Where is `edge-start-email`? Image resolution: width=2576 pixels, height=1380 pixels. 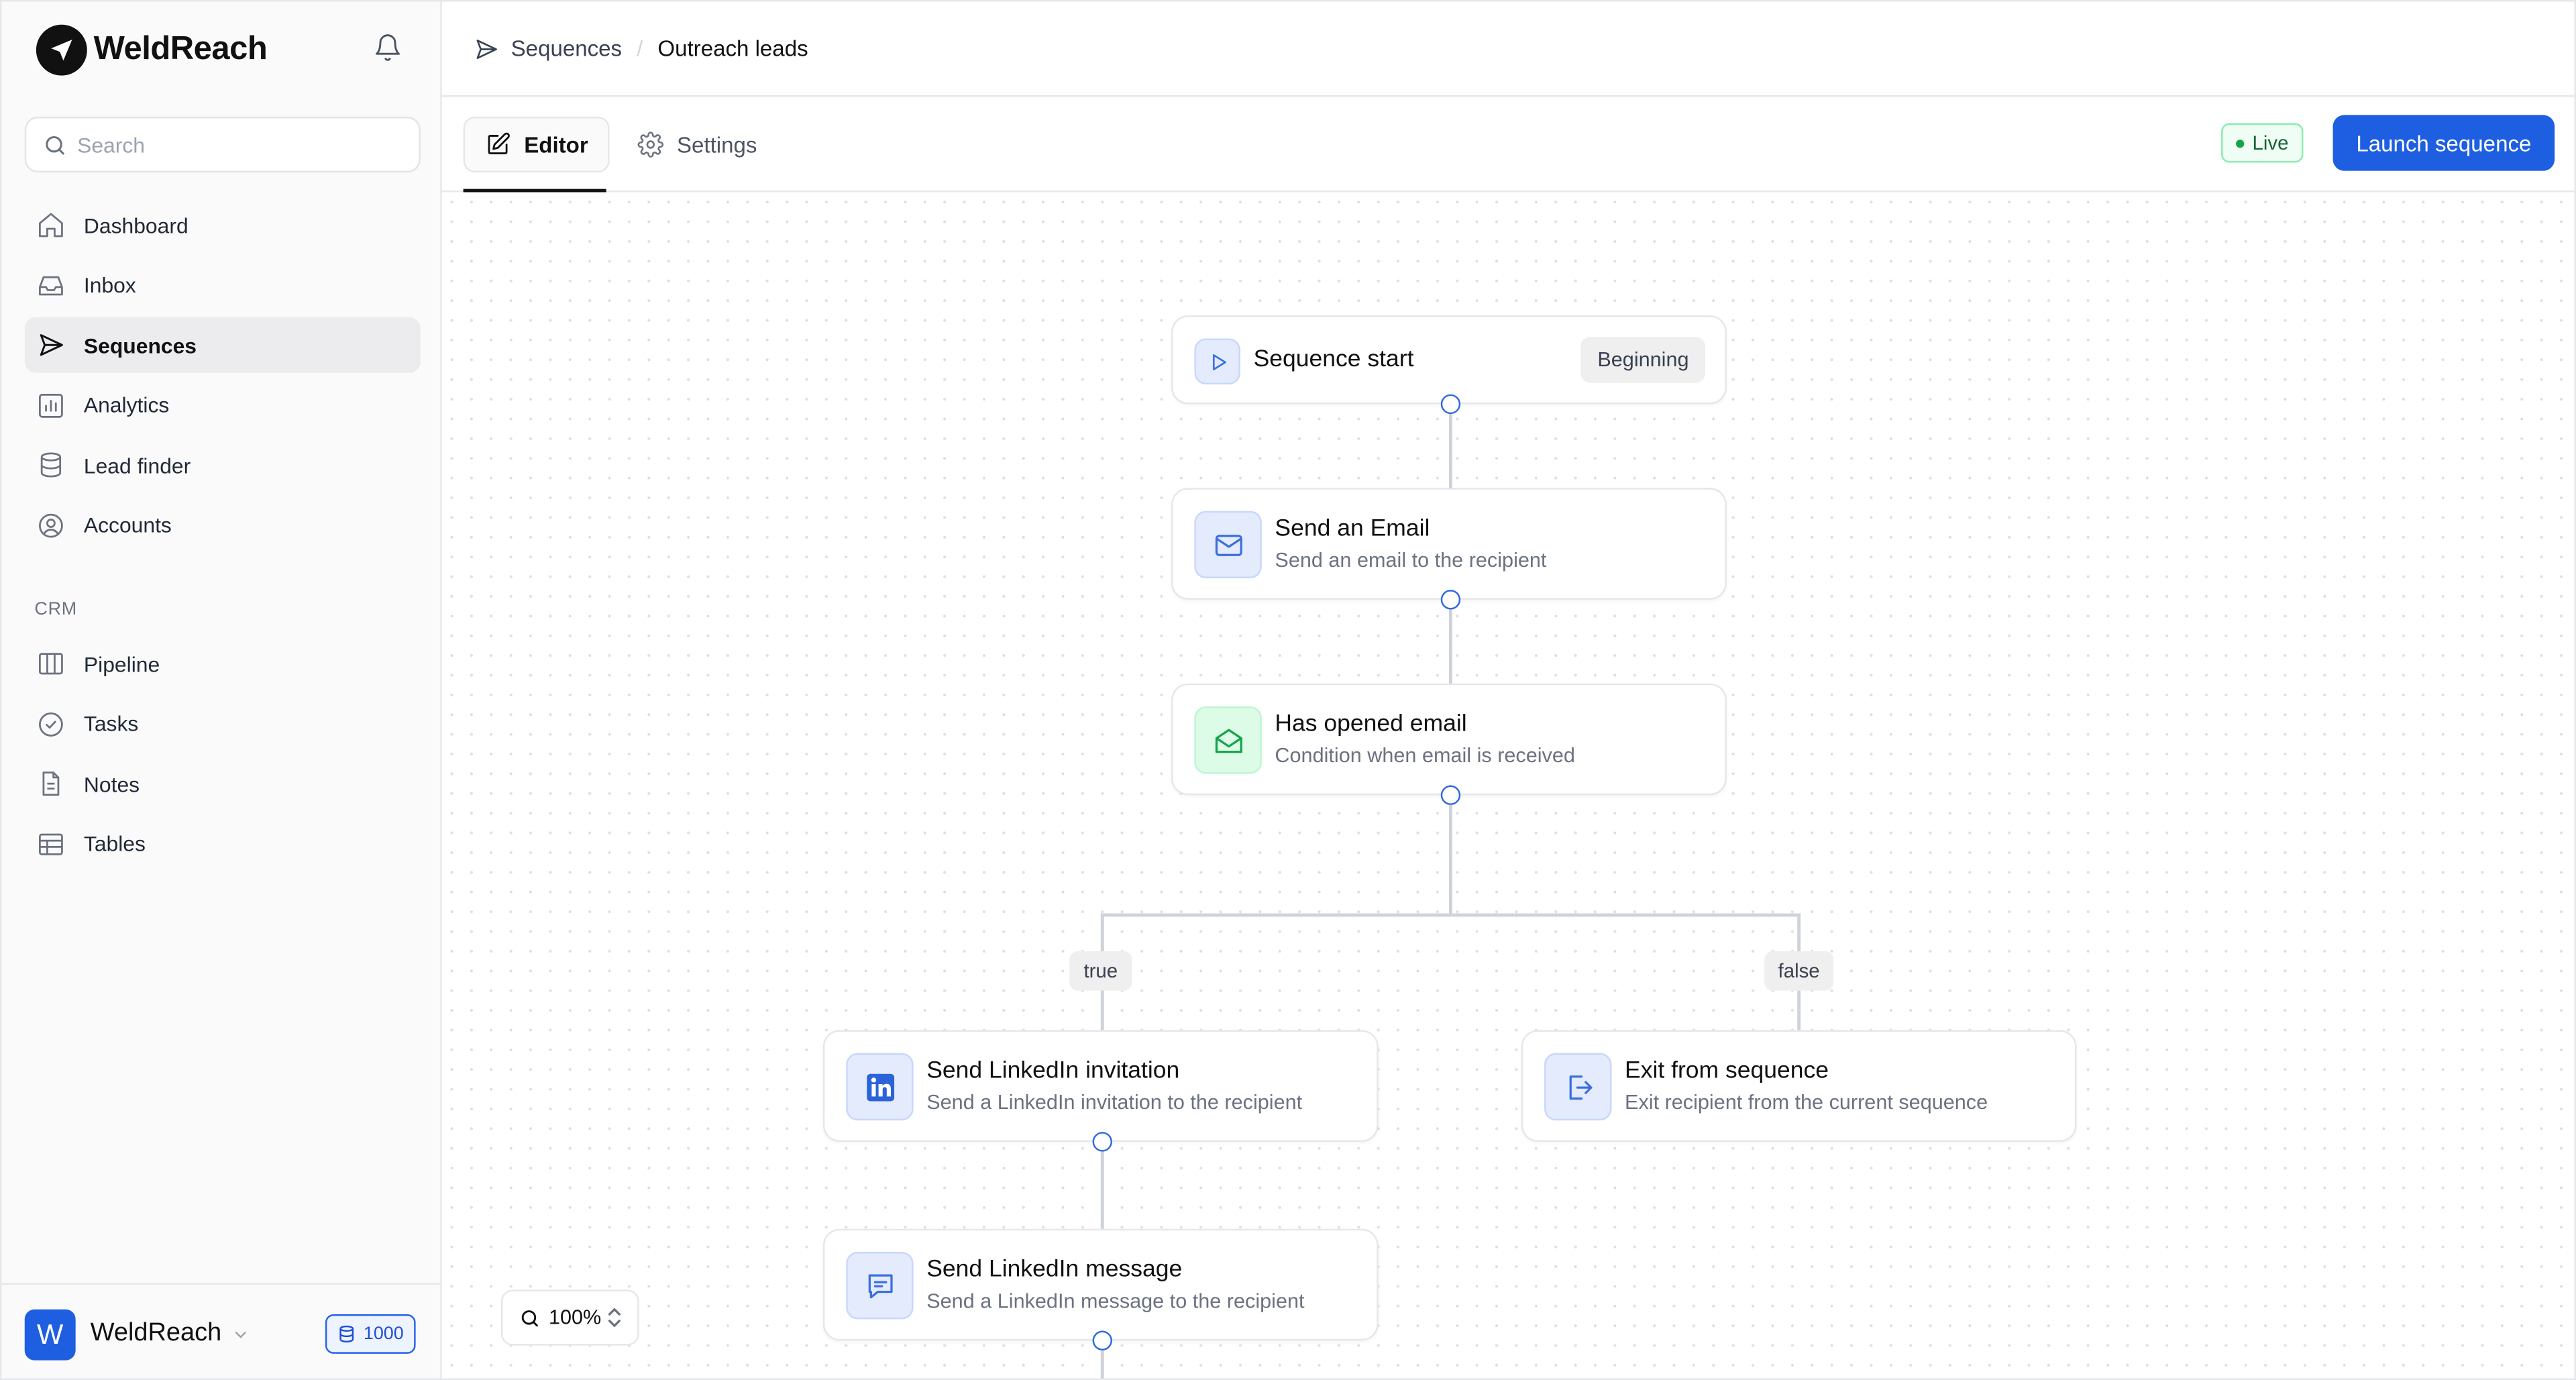
edge-start-email is located at coordinates (1450, 451).